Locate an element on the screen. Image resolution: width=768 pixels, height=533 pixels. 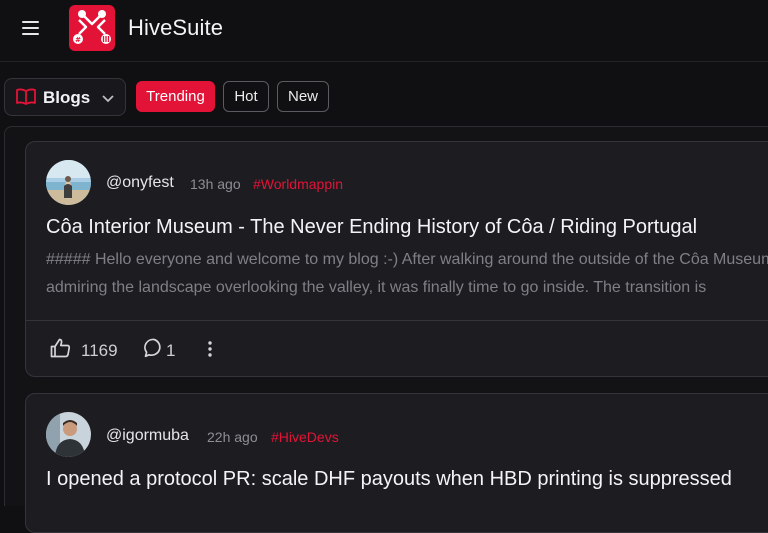
card-divider is located at coordinates (397, 320).